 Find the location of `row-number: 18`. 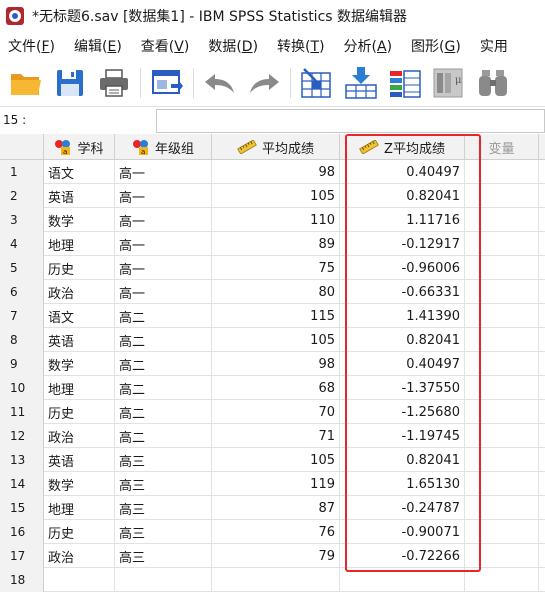

row-number: 18 is located at coordinates (22, 580).